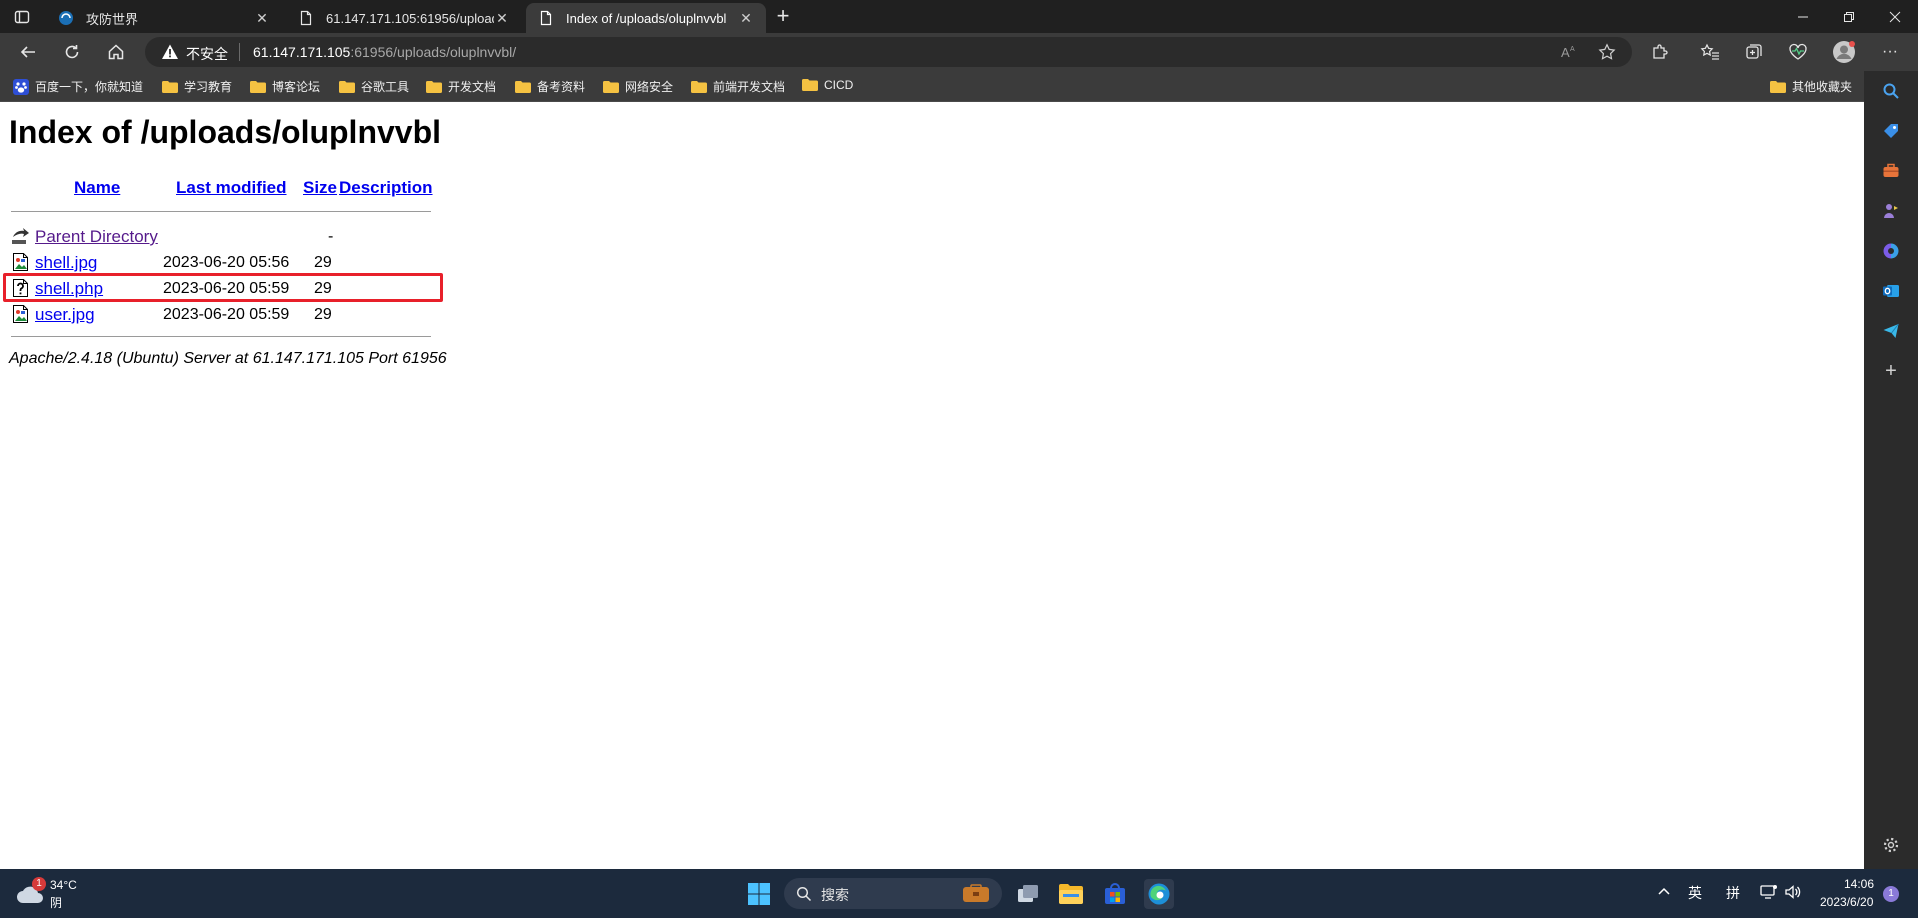 The image size is (1918, 918). I want to click on bookmark-folder-blog: 博客论坛, so click(285, 86).